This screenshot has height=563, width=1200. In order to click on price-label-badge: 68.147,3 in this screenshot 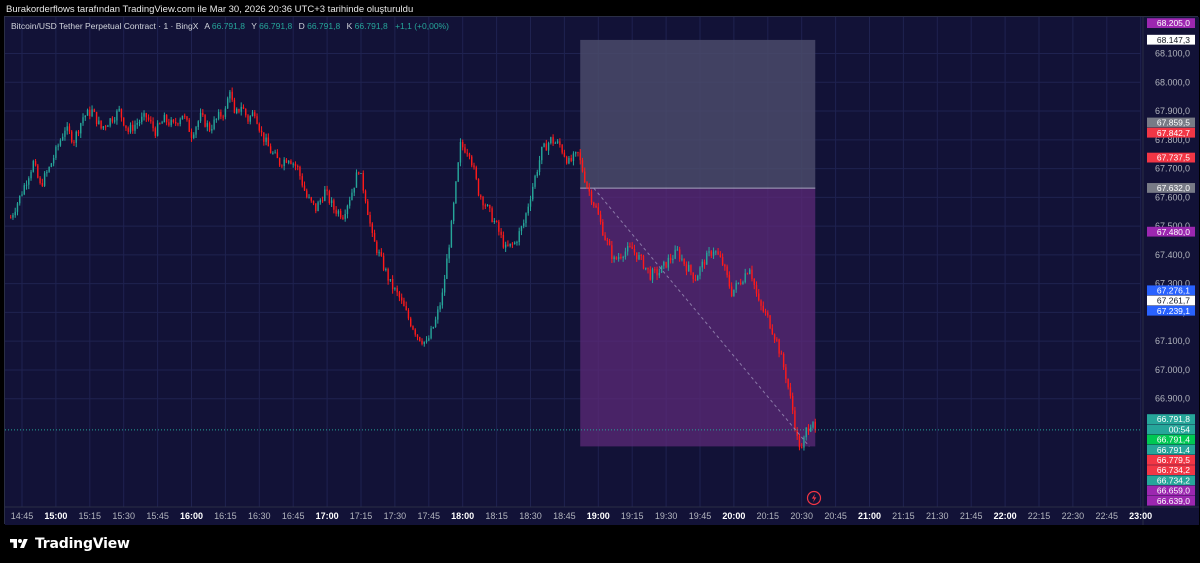, I will do `click(1171, 39)`.